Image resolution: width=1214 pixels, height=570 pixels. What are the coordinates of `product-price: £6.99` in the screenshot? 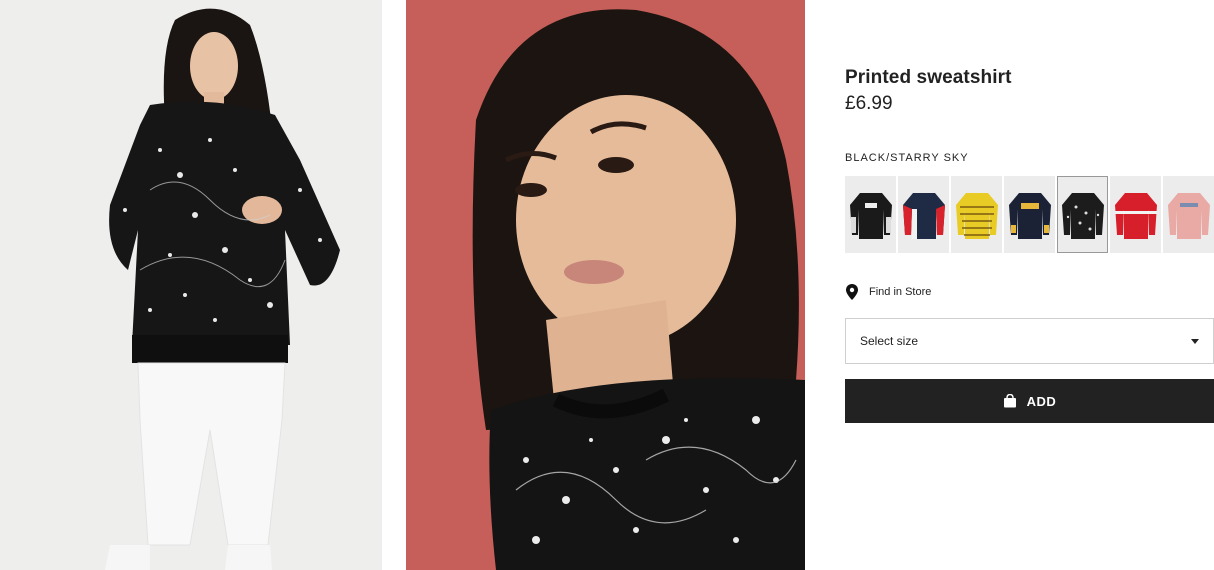 It's located at (869, 103).